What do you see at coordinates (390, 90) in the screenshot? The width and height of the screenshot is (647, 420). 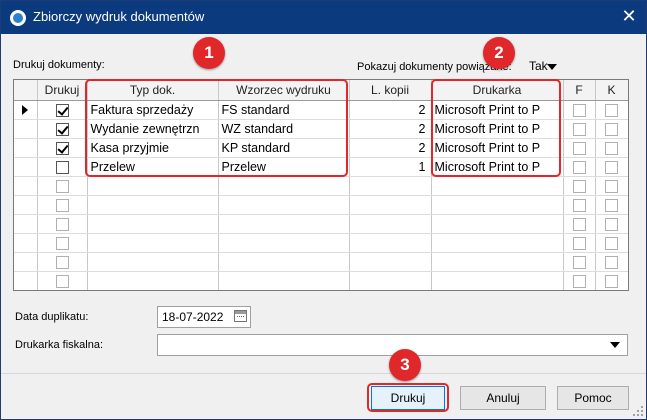 I see `header-copies: L. kopii` at bounding box center [390, 90].